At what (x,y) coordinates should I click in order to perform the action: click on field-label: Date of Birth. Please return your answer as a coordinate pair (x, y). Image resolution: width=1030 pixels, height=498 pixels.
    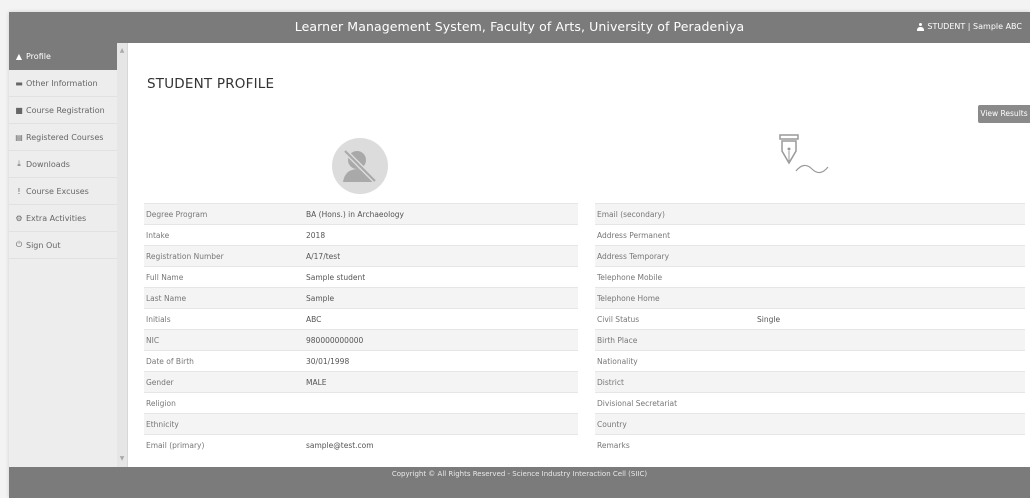
    Looking at the image, I should click on (170, 361).